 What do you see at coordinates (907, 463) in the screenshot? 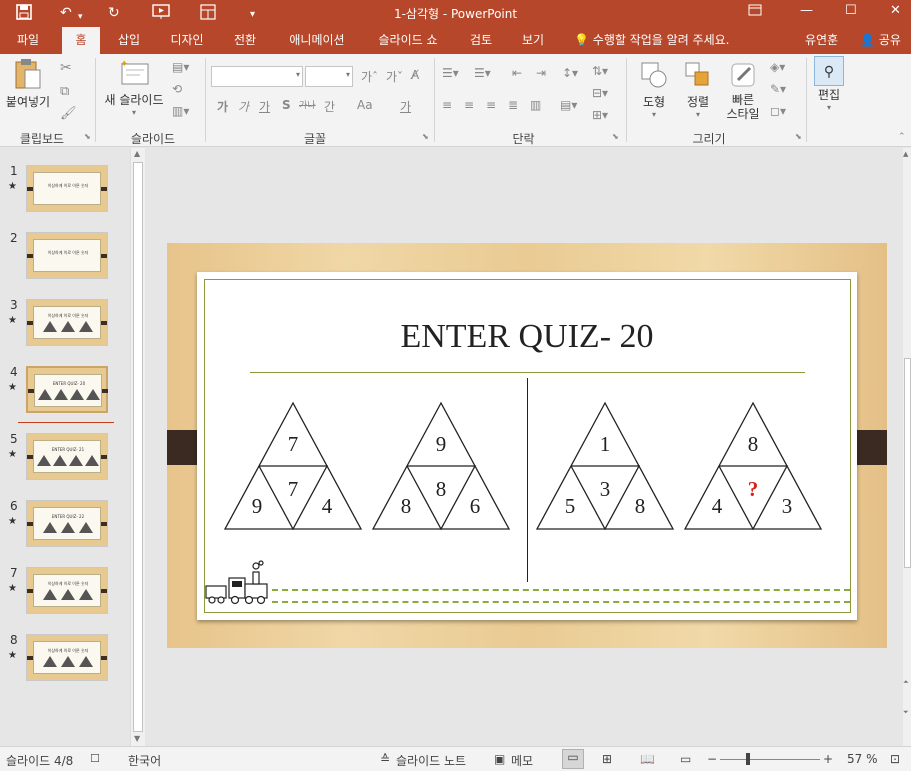
I see `scroll-thumb` at bounding box center [907, 463].